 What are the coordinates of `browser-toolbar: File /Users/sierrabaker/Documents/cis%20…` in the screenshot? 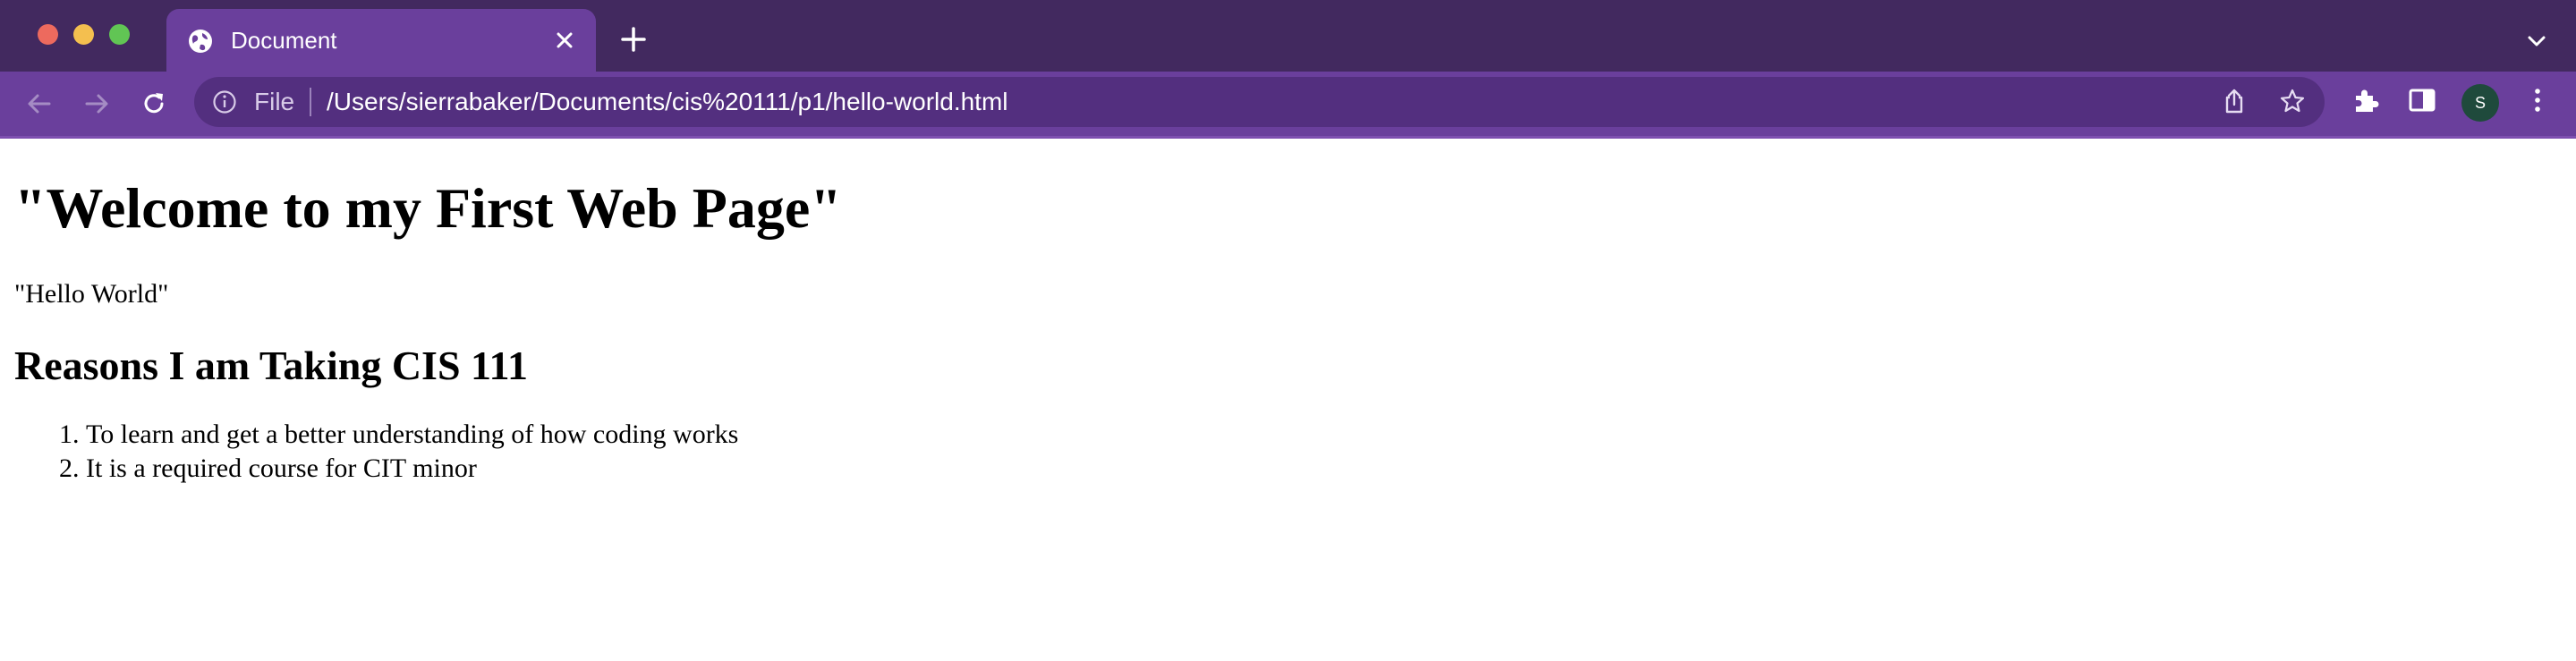 It's located at (1288, 105).